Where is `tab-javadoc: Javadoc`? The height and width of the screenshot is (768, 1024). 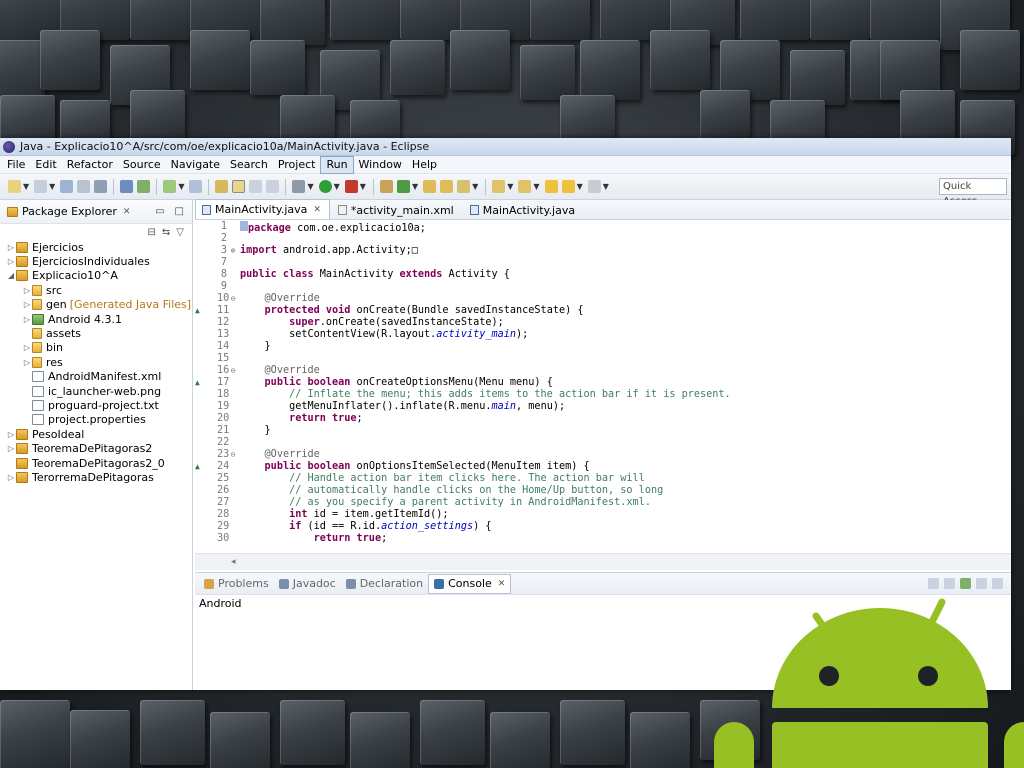
tab-javadoc: Javadoc is located at coordinates (307, 584).